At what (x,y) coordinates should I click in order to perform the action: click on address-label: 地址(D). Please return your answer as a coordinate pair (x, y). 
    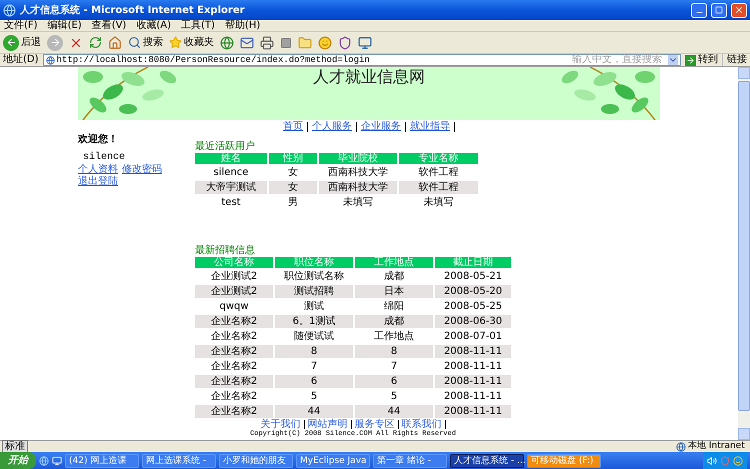
    Looking at the image, I should click on (21, 60).